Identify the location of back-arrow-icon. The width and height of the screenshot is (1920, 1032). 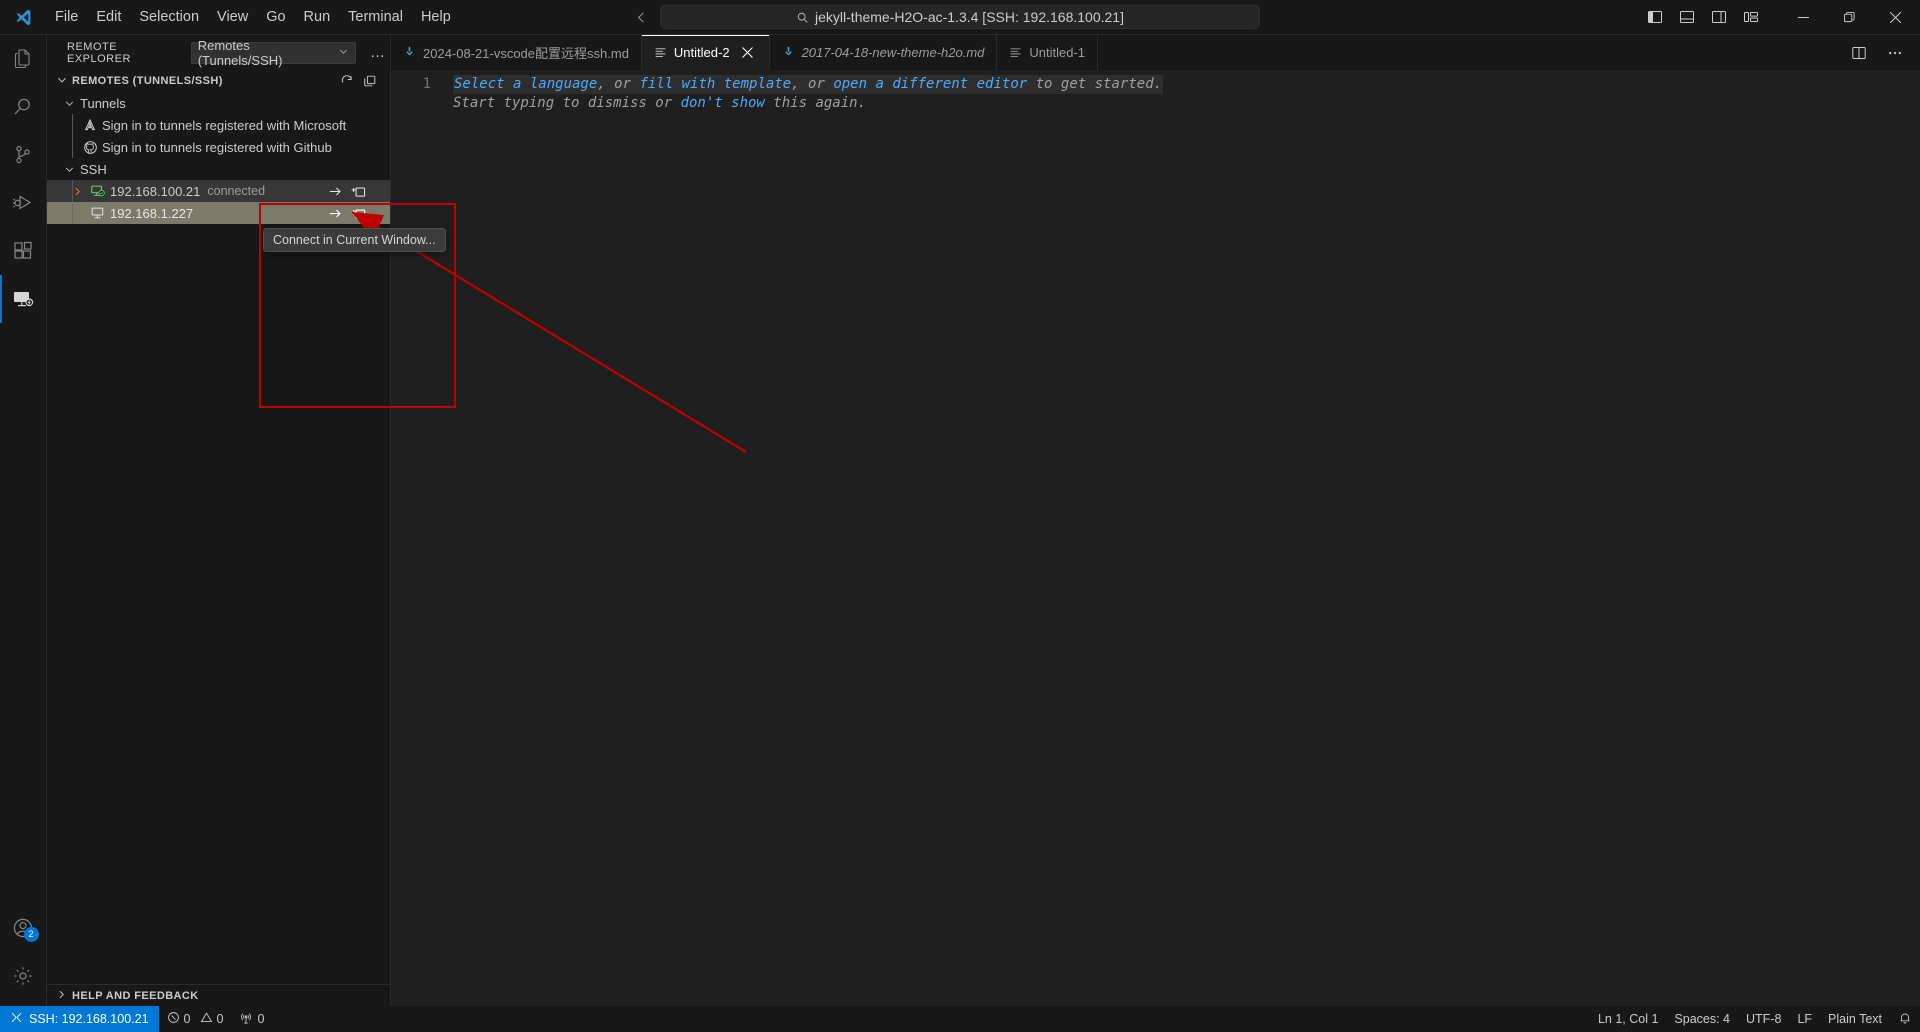
(641, 17).